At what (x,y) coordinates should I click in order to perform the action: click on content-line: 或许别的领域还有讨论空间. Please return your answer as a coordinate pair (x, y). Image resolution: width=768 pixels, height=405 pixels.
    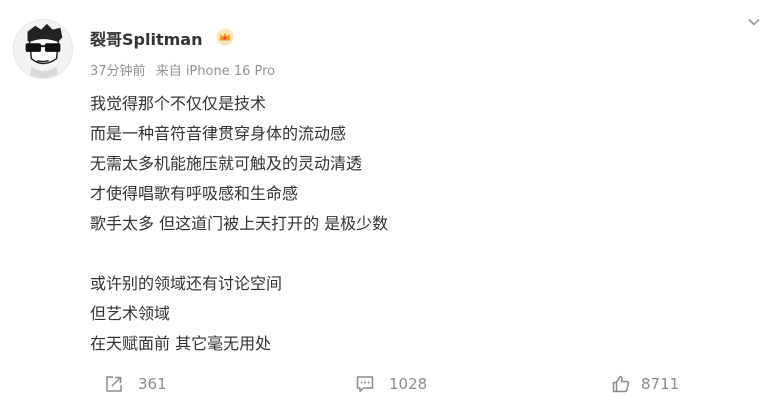
    Looking at the image, I should click on (186, 283).